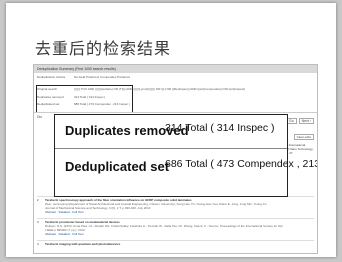 This screenshot has width=342, height=262. Describe the element at coordinates (50, 97) in the screenshot. I see `summary-key: Duplicates removed` at that location.